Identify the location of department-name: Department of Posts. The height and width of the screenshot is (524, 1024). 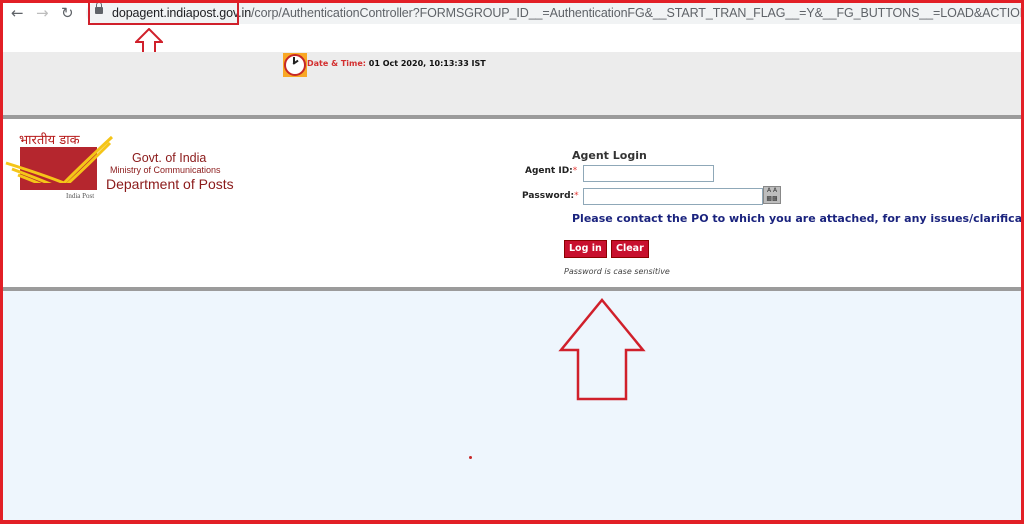
(170, 184).